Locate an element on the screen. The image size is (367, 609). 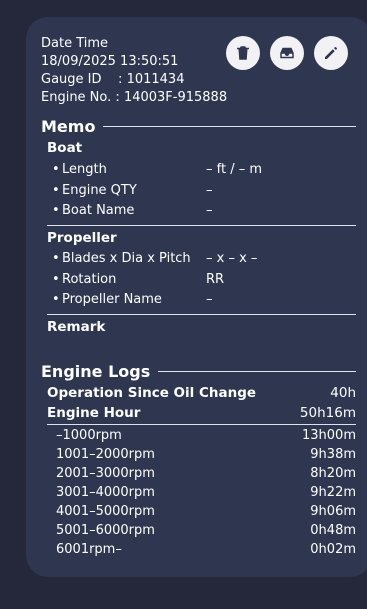
engine-no-line: Engine No. : 14003F-915888 is located at coordinates (134, 98).